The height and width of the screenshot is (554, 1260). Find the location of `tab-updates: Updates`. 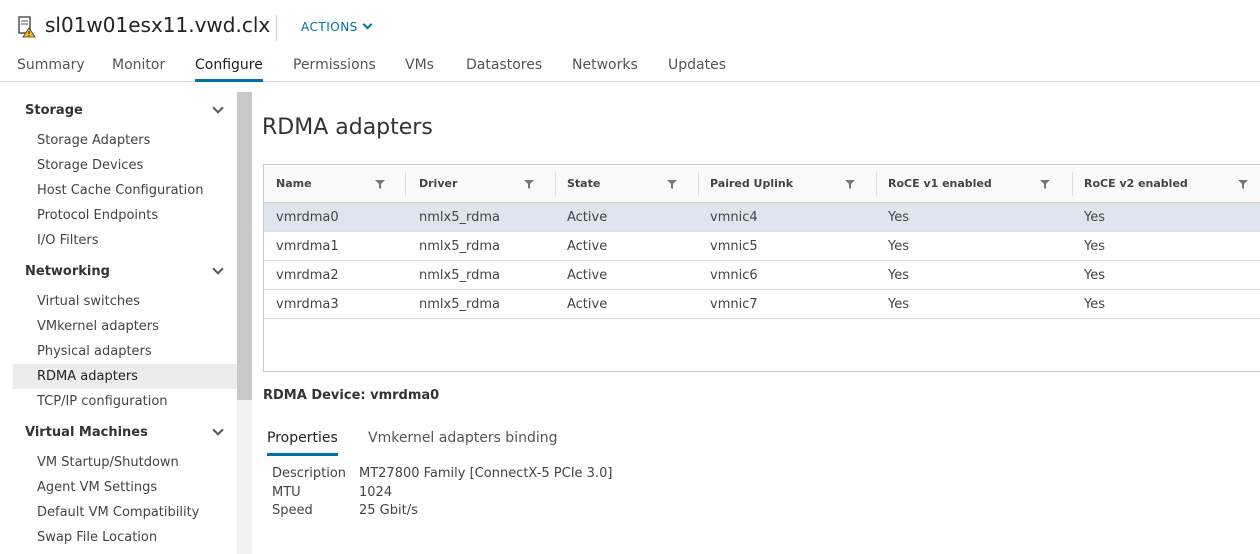

tab-updates: Updates is located at coordinates (697, 69).